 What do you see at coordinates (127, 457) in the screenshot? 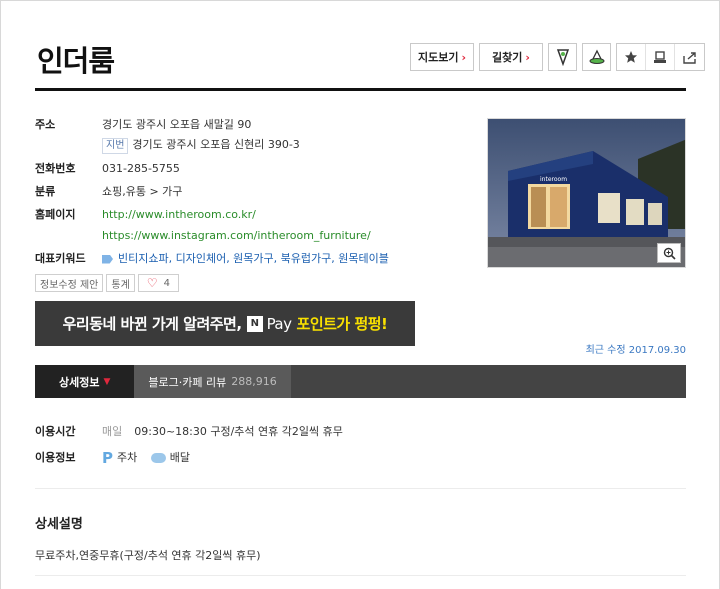
I see `parking-label: 주차` at bounding box center [127, 457].